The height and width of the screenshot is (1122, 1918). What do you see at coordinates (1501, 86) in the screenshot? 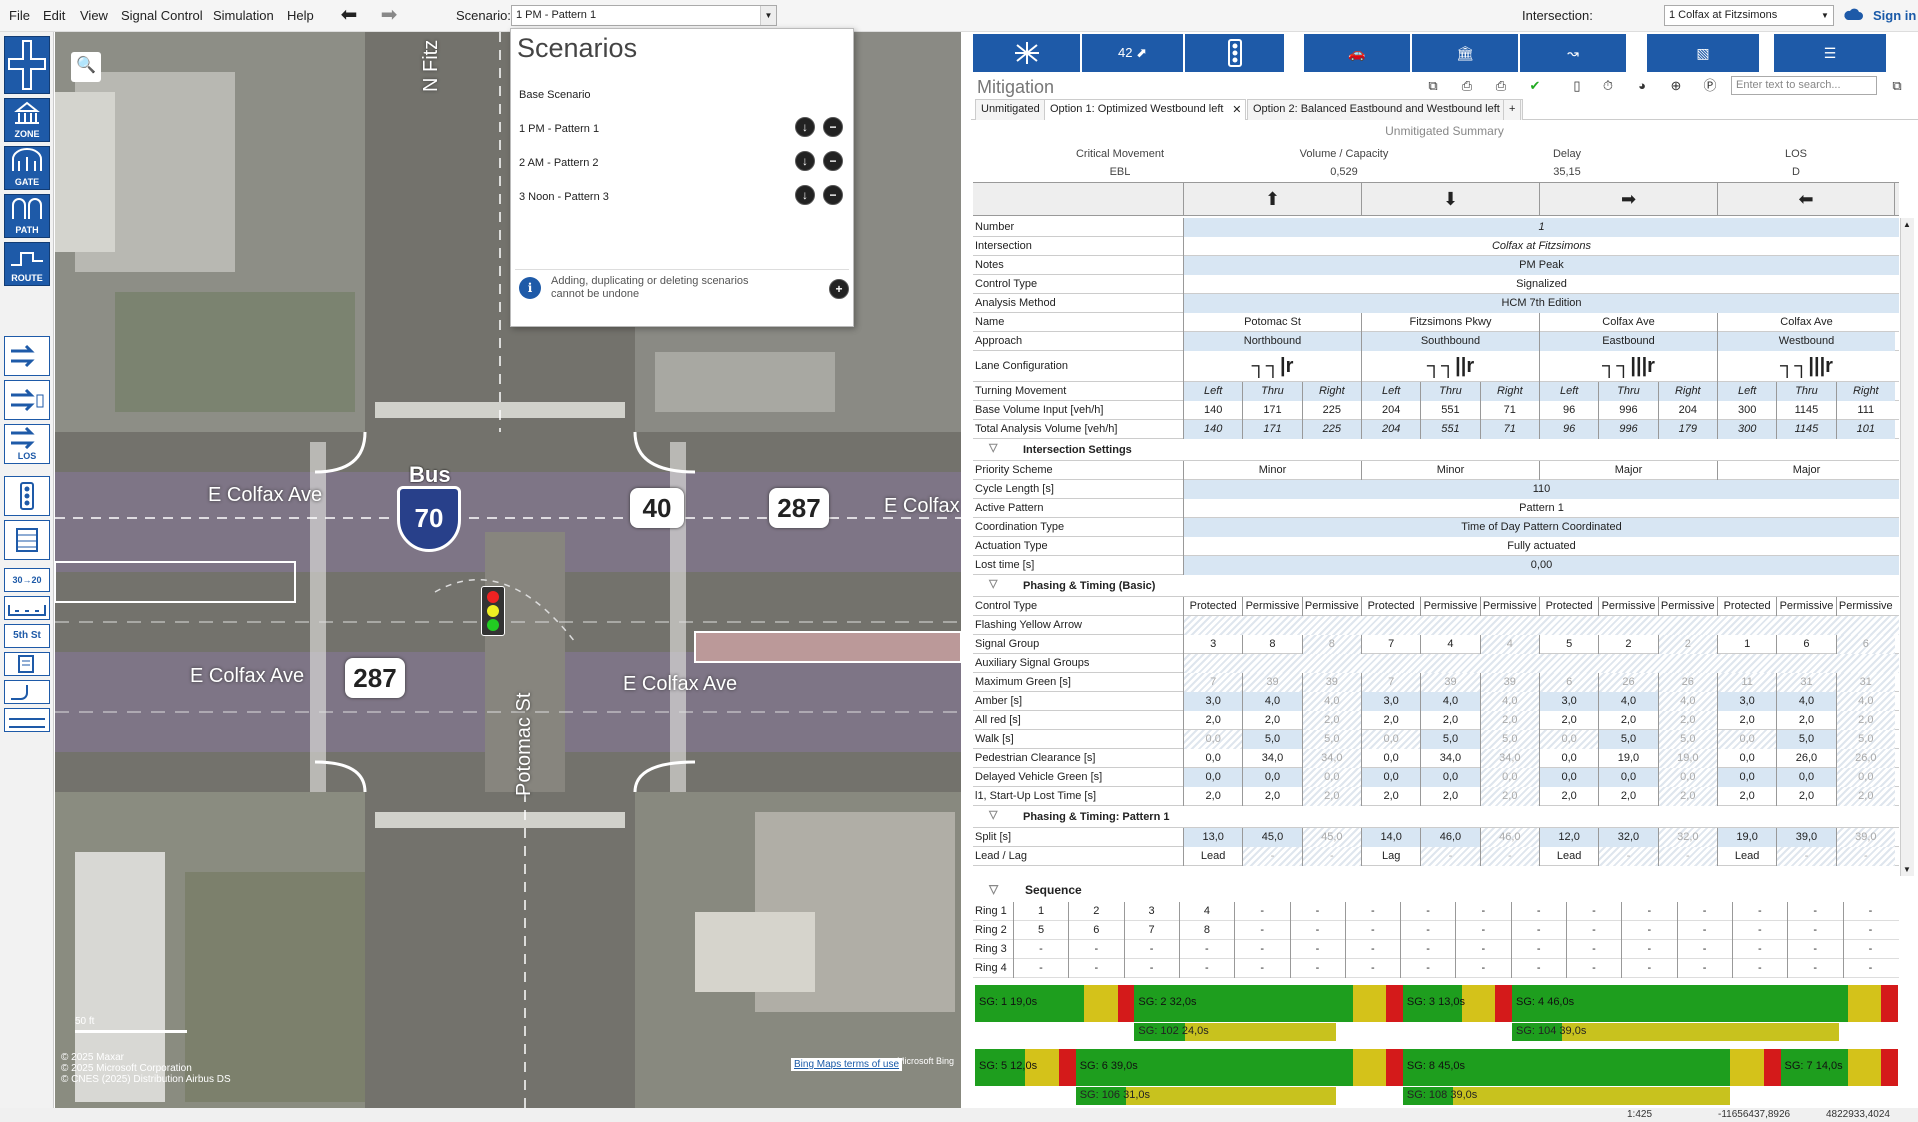
I see `print-all-icon: ⎙` at bounding box center [1501, 86].